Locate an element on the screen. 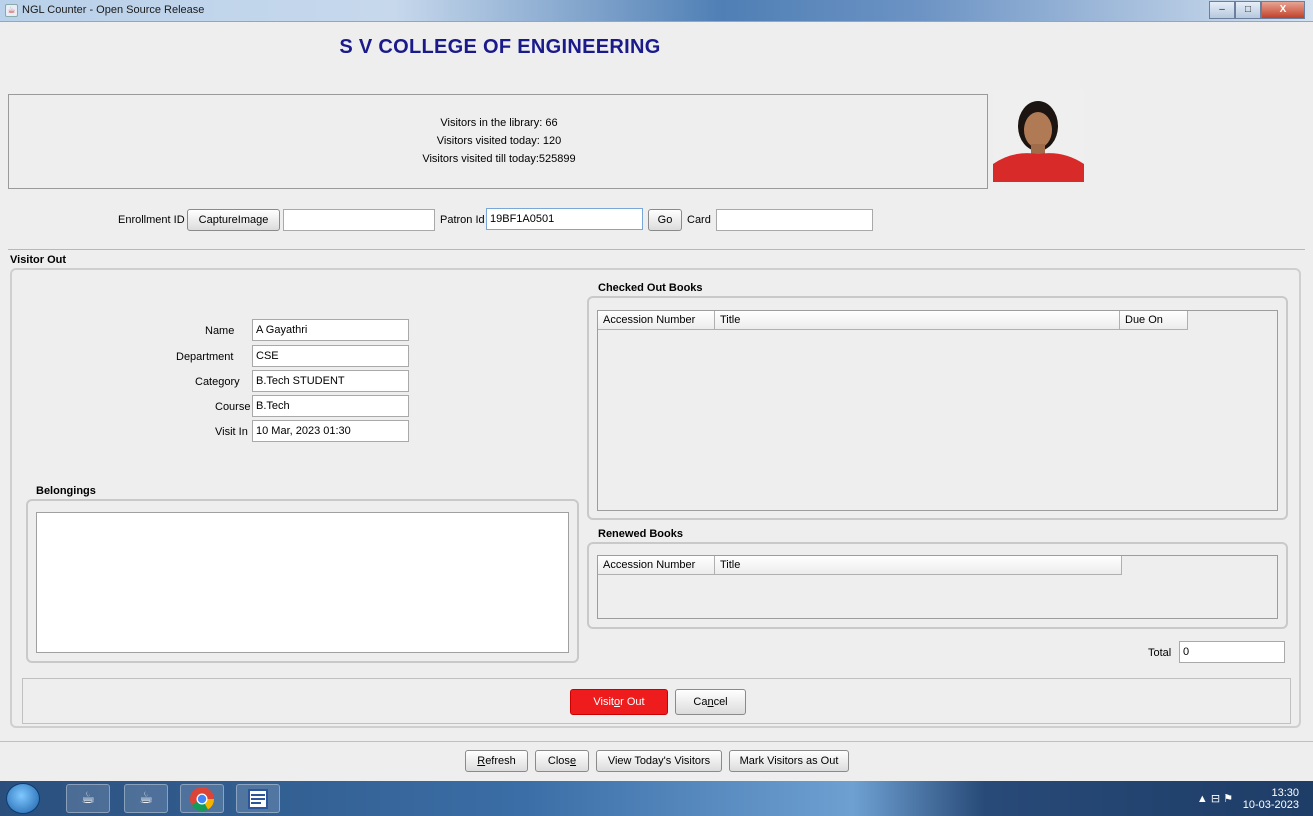  belongings-title: Belongings is located at coordinates (66, 491).